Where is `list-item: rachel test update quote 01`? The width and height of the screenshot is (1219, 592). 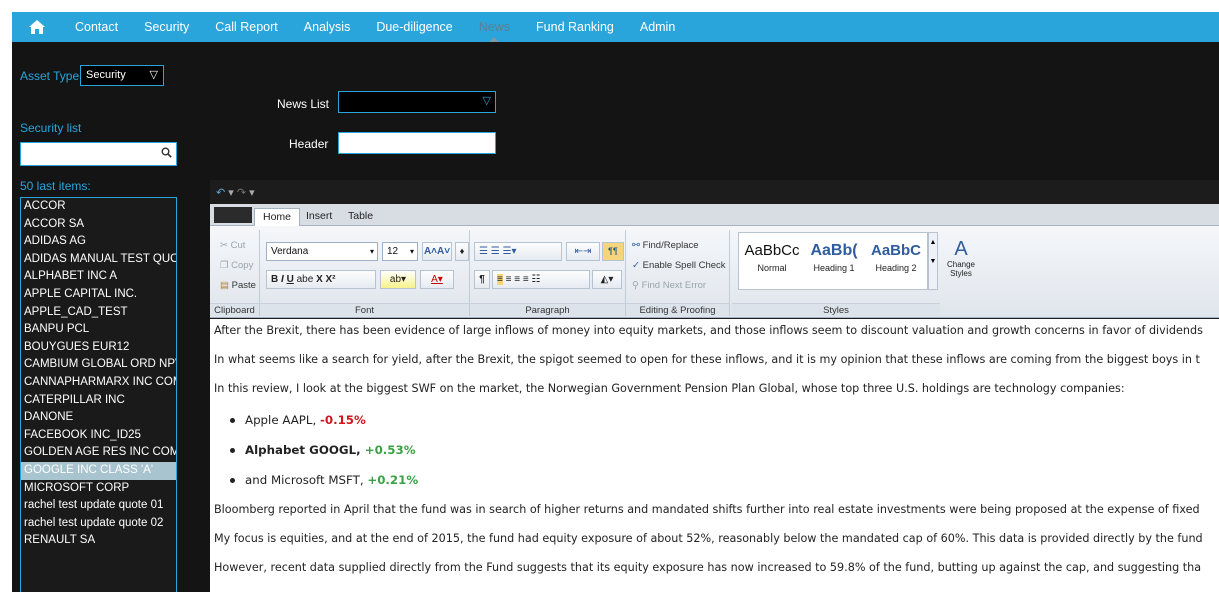
list-item: rachel test update quote 01 is located at coordinates (98, 506).